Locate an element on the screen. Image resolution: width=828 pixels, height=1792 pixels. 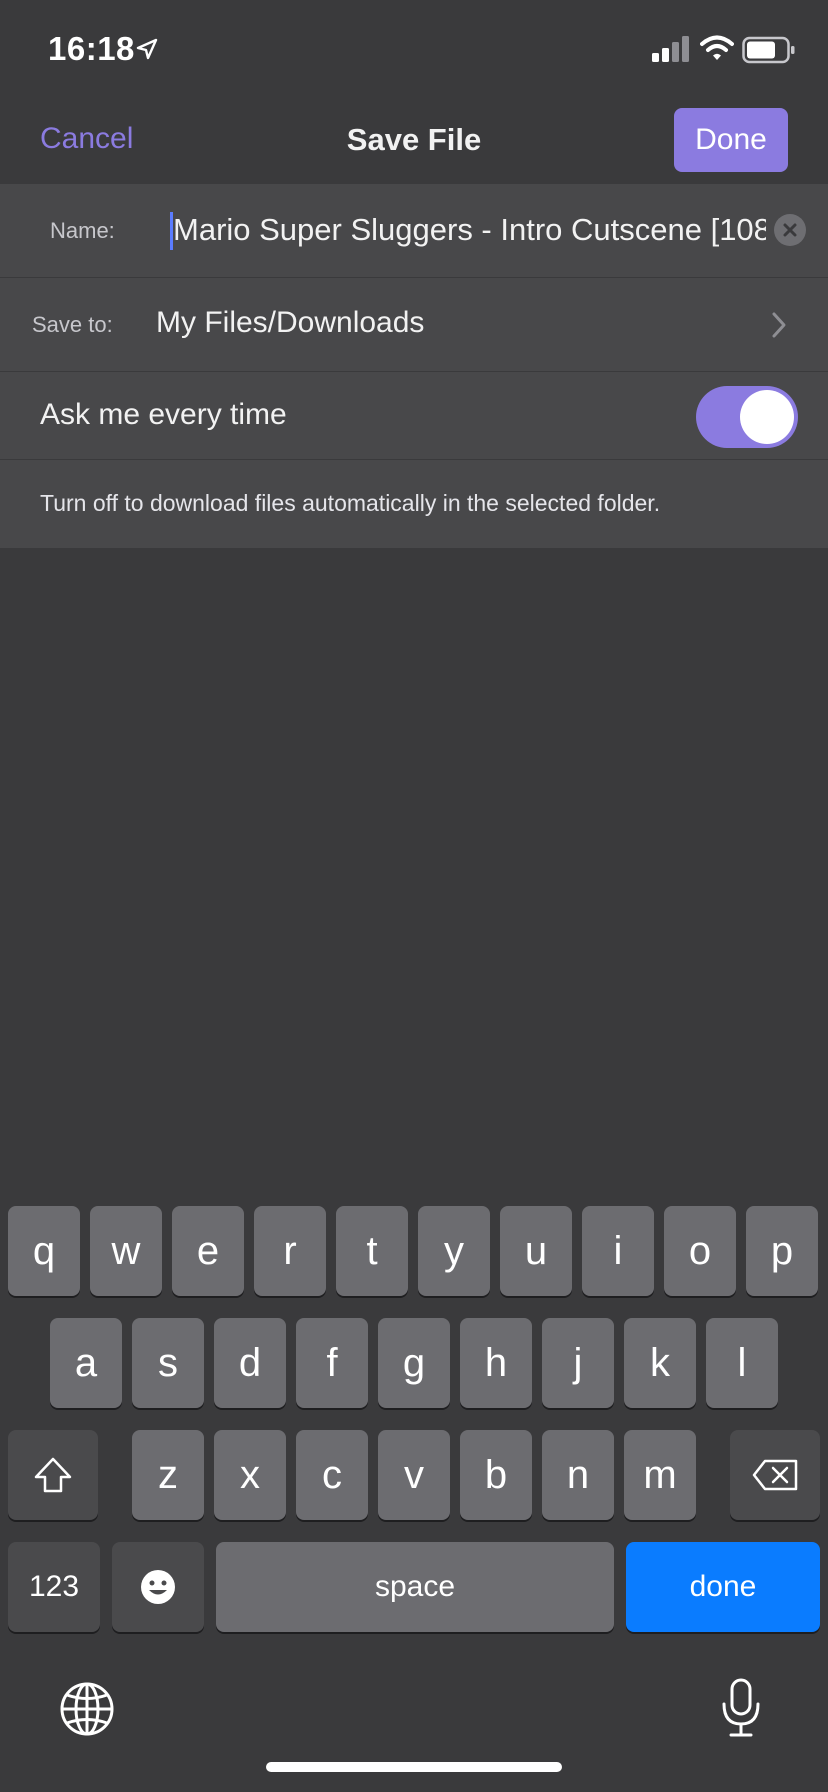
status-time: 16:18 is located at coordinates (91, 48).